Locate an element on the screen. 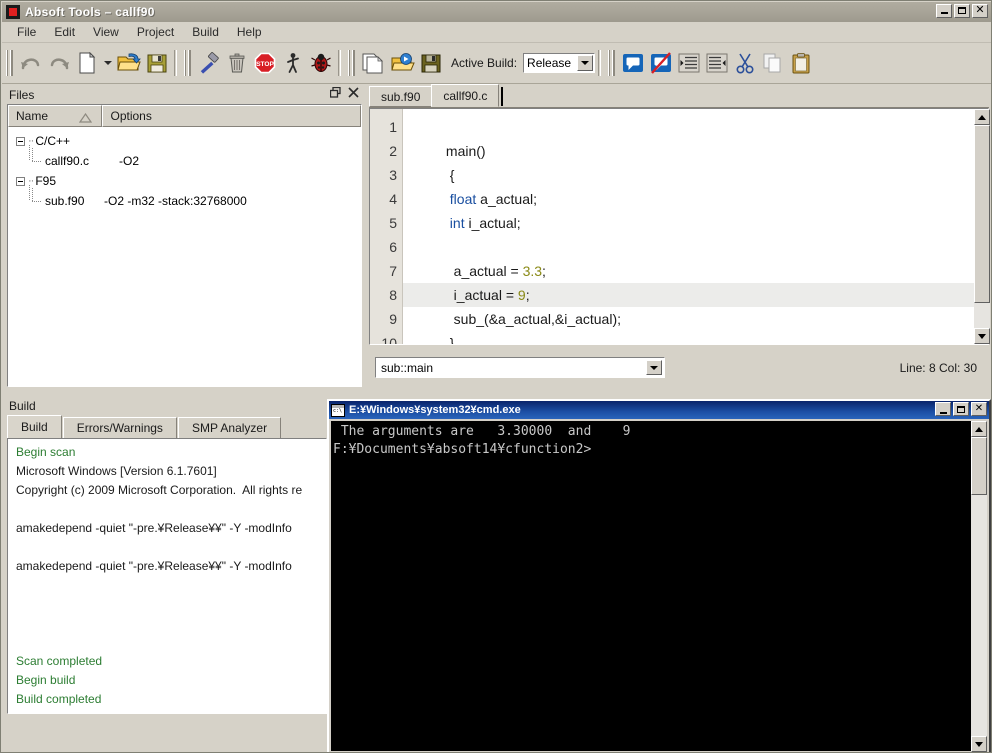 Image resolution: width=992 pixels, height=753 pixels. tab-callf90-c: callf90.c is located at coordinates (465, 95).